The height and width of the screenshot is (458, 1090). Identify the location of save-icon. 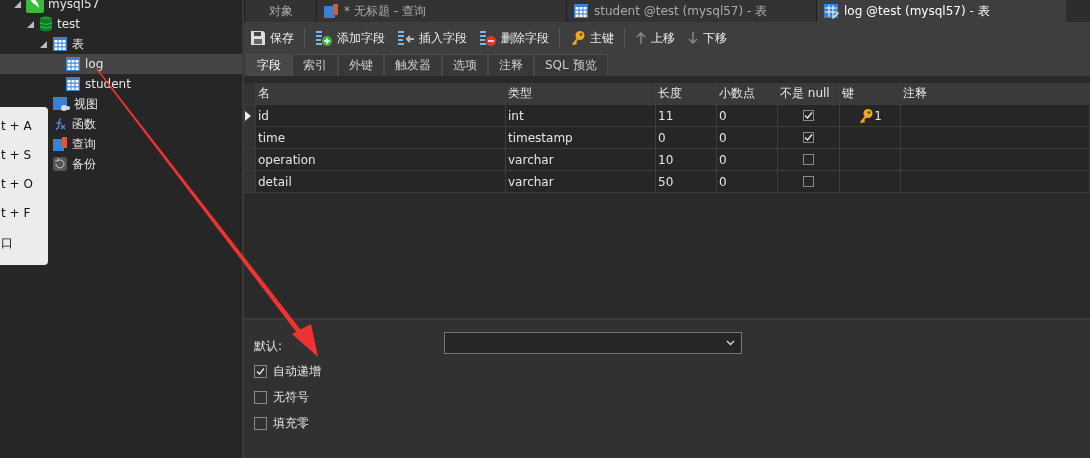
(258, 38).